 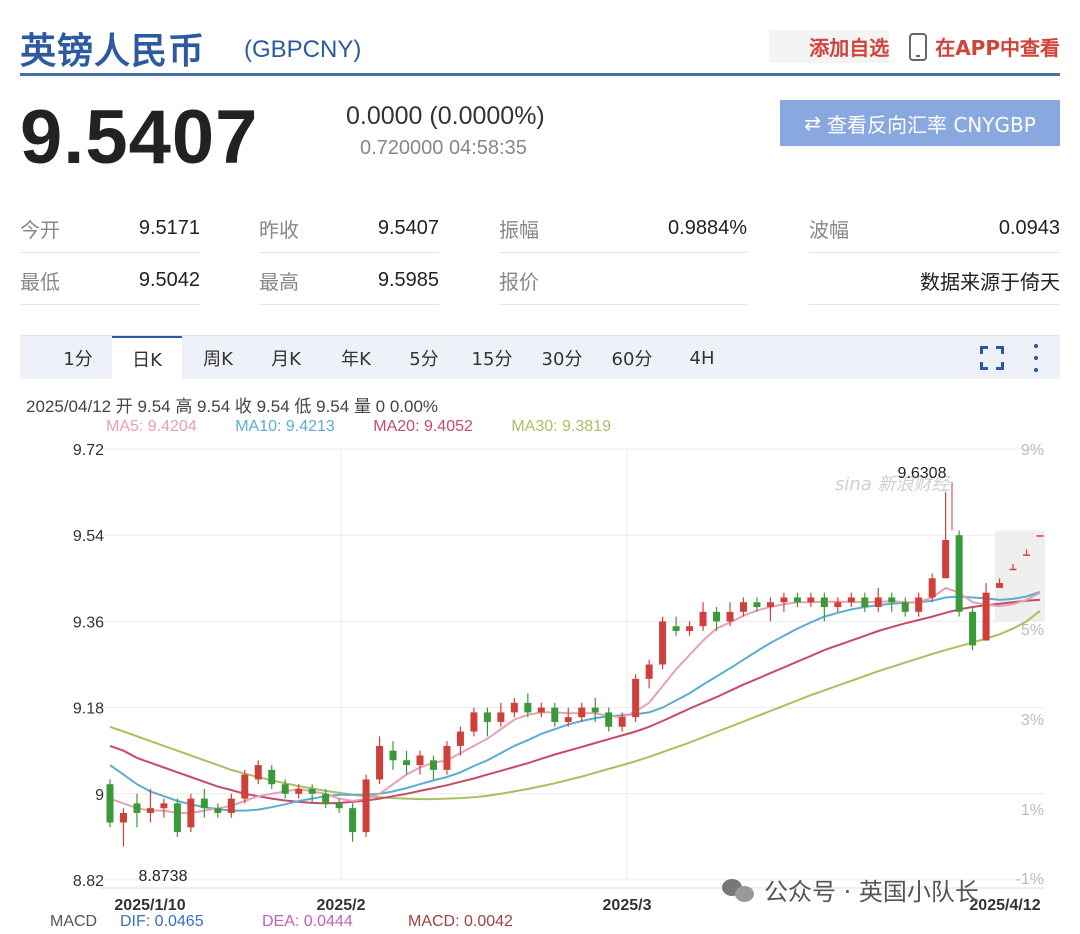 I want to click on y-tick-label: 9.54, so click(x=88, y=536).